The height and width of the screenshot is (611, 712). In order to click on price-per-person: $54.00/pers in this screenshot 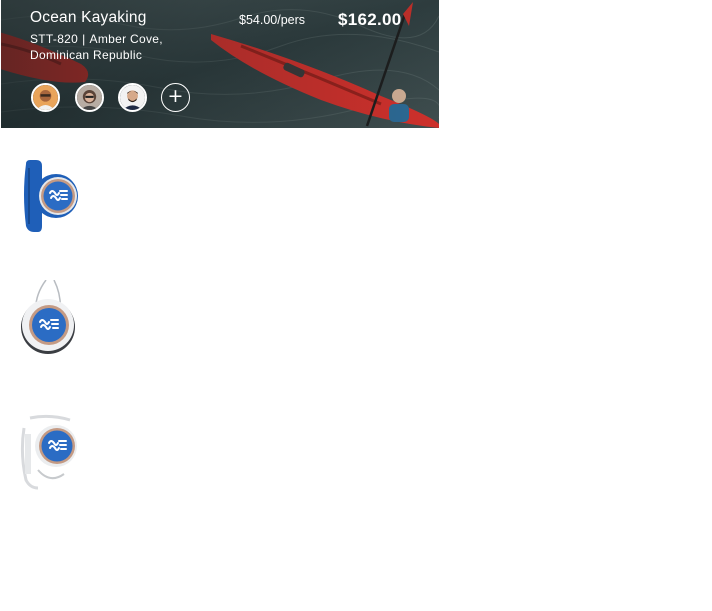, I will do `click(272, 20)`.